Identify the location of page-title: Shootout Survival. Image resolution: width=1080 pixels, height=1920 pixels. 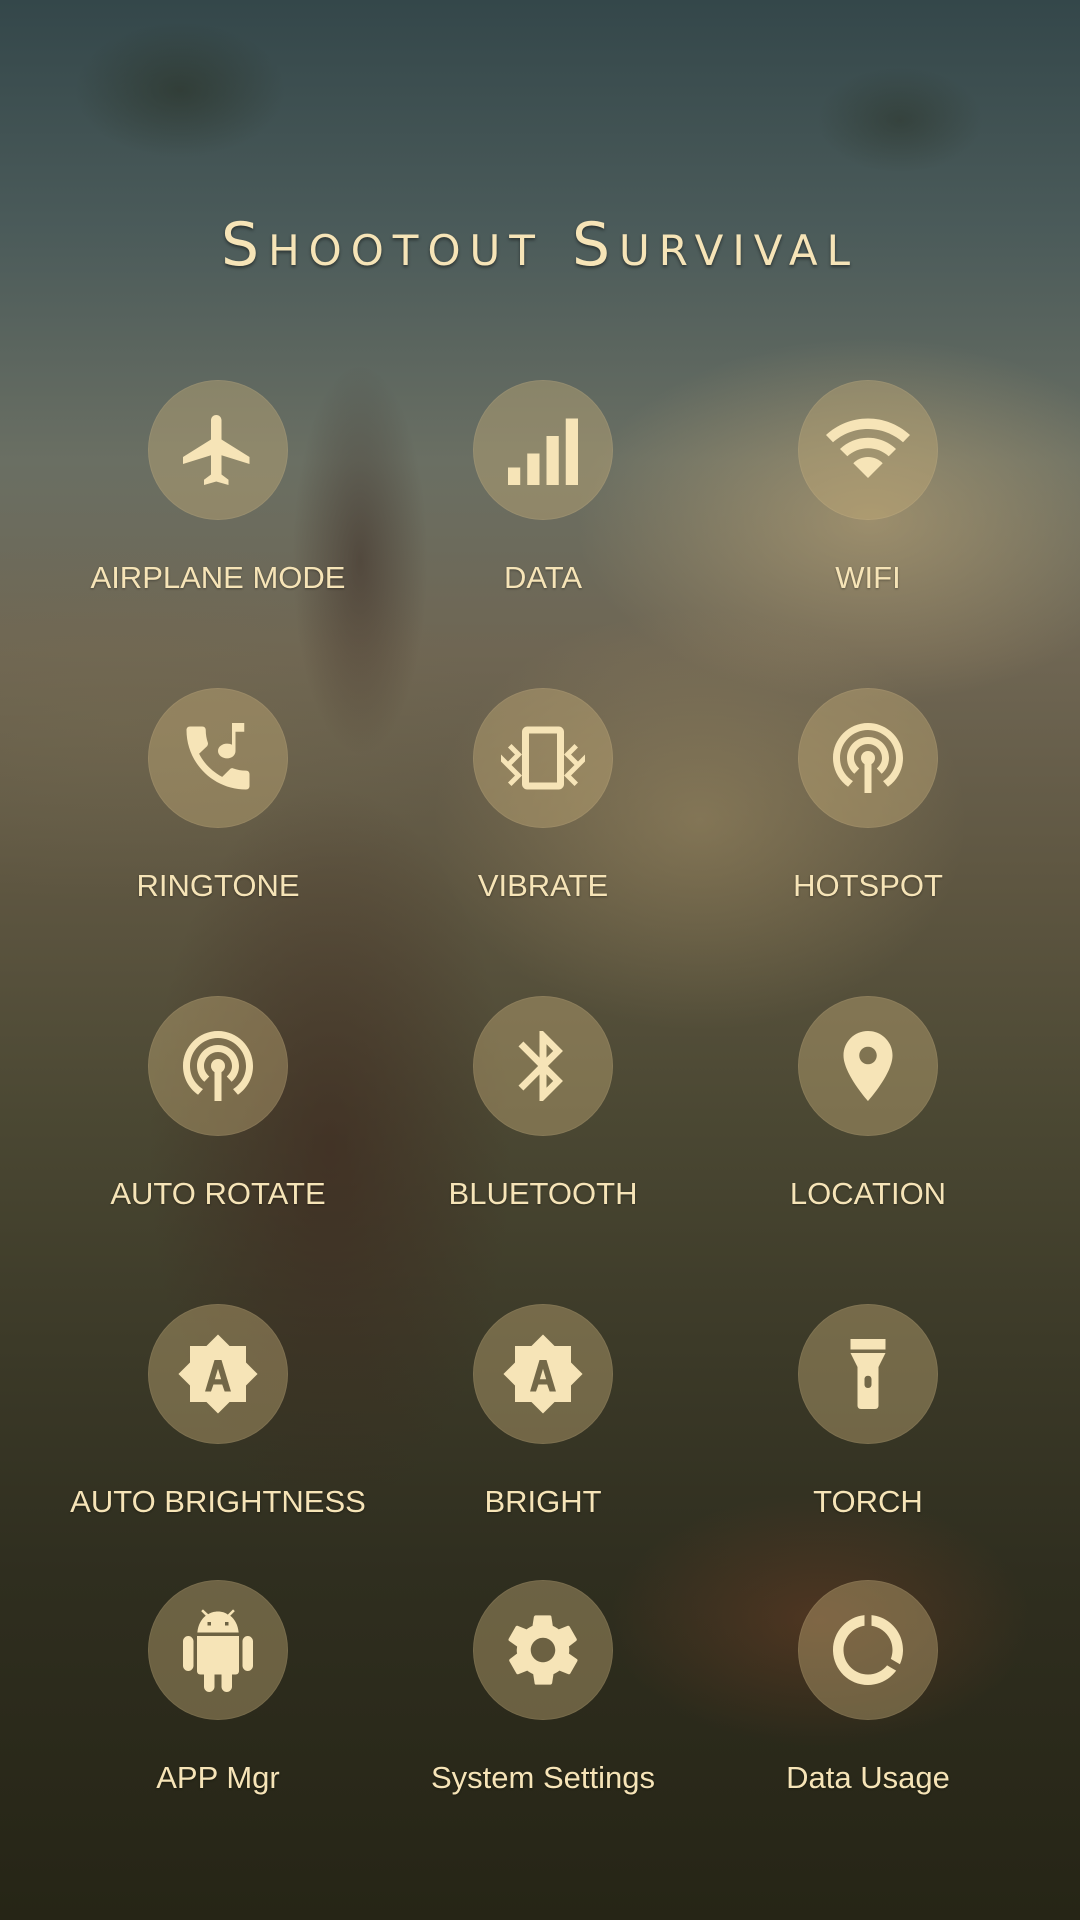
(540, 245).